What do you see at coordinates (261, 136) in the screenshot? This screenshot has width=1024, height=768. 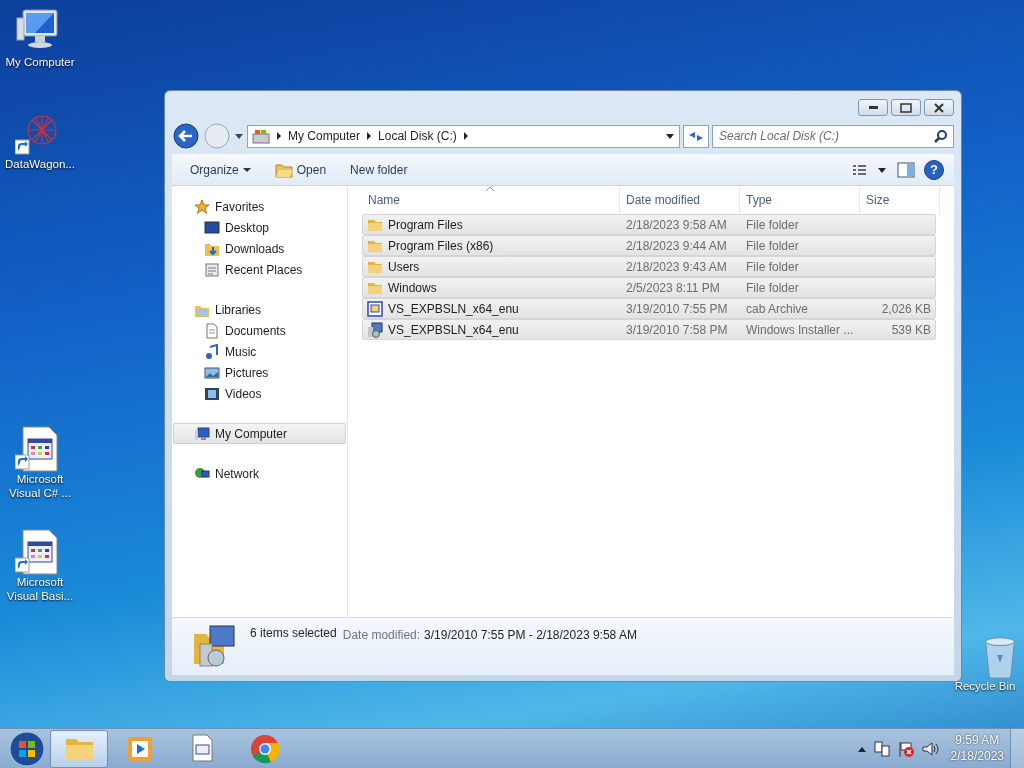 I see `drive-icon` at bounding box center [261, 136].